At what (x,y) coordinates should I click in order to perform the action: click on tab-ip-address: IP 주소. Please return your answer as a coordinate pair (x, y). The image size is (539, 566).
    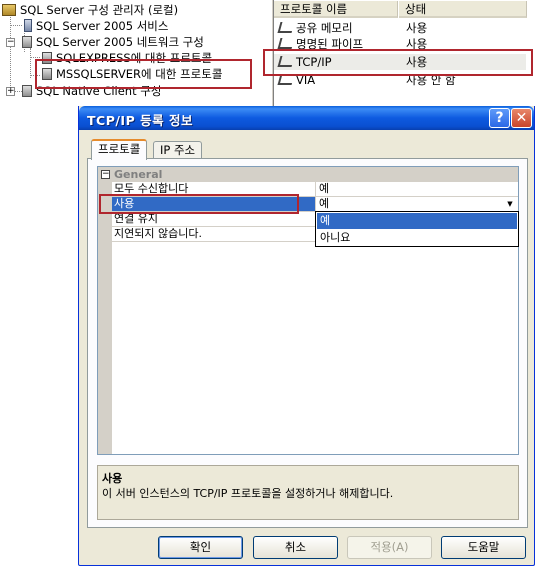
    Looking at the image, I should click on (178, 150).